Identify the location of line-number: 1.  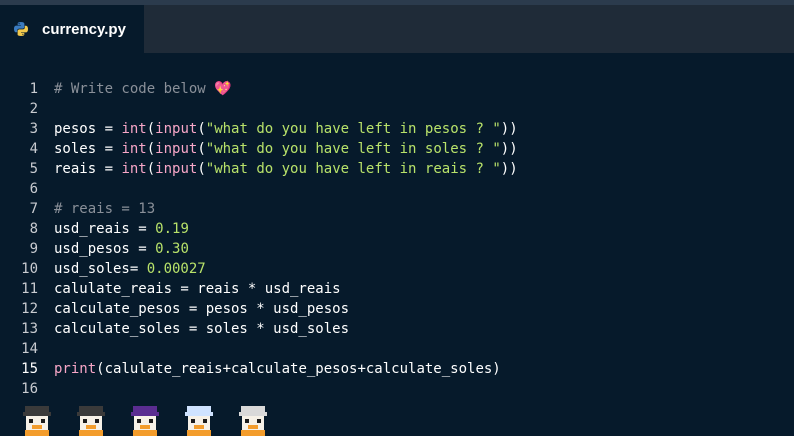
(33, 89).